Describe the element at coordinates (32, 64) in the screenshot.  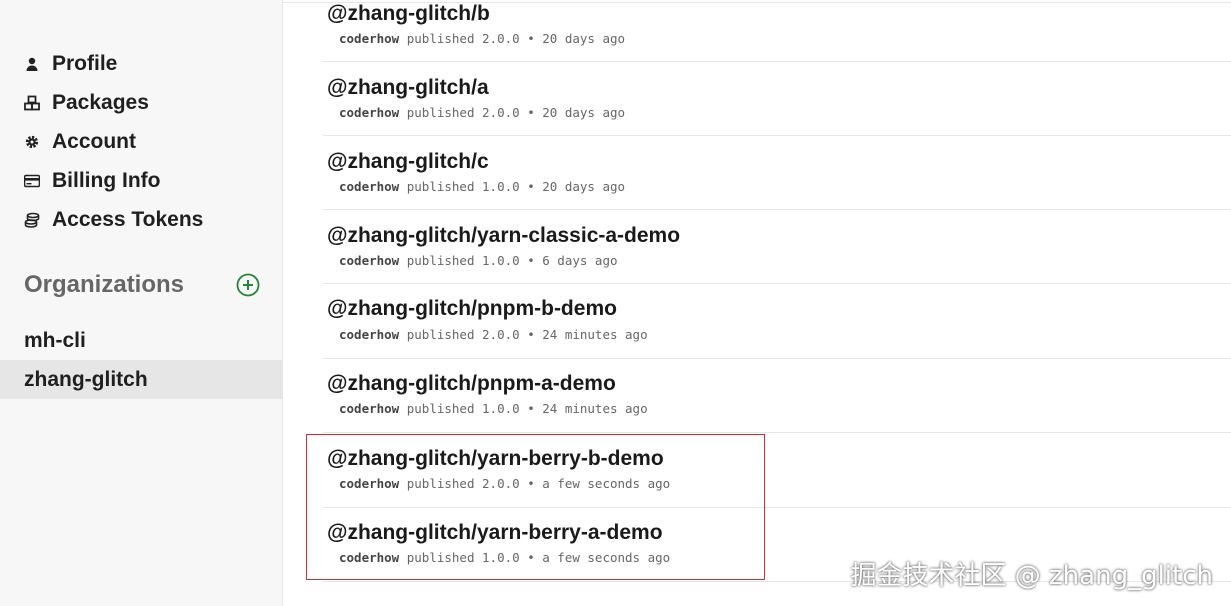
I see `user-icon` at that location.